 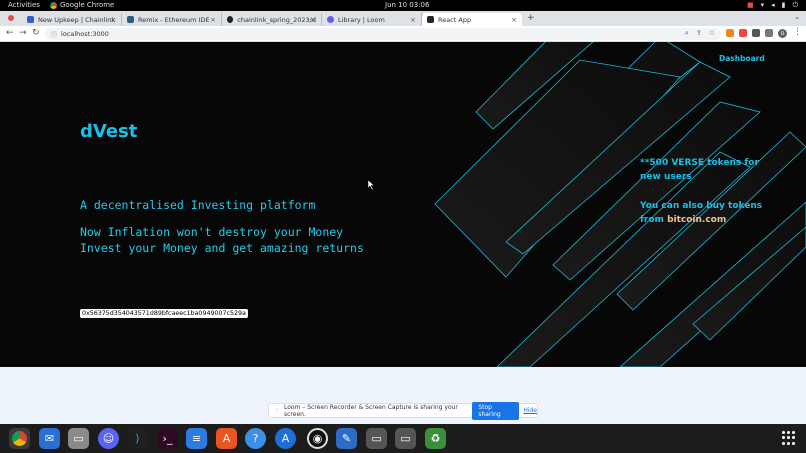 I want to click on promo-buy-line: You can also buy tokens, so click(x=701, y=206).